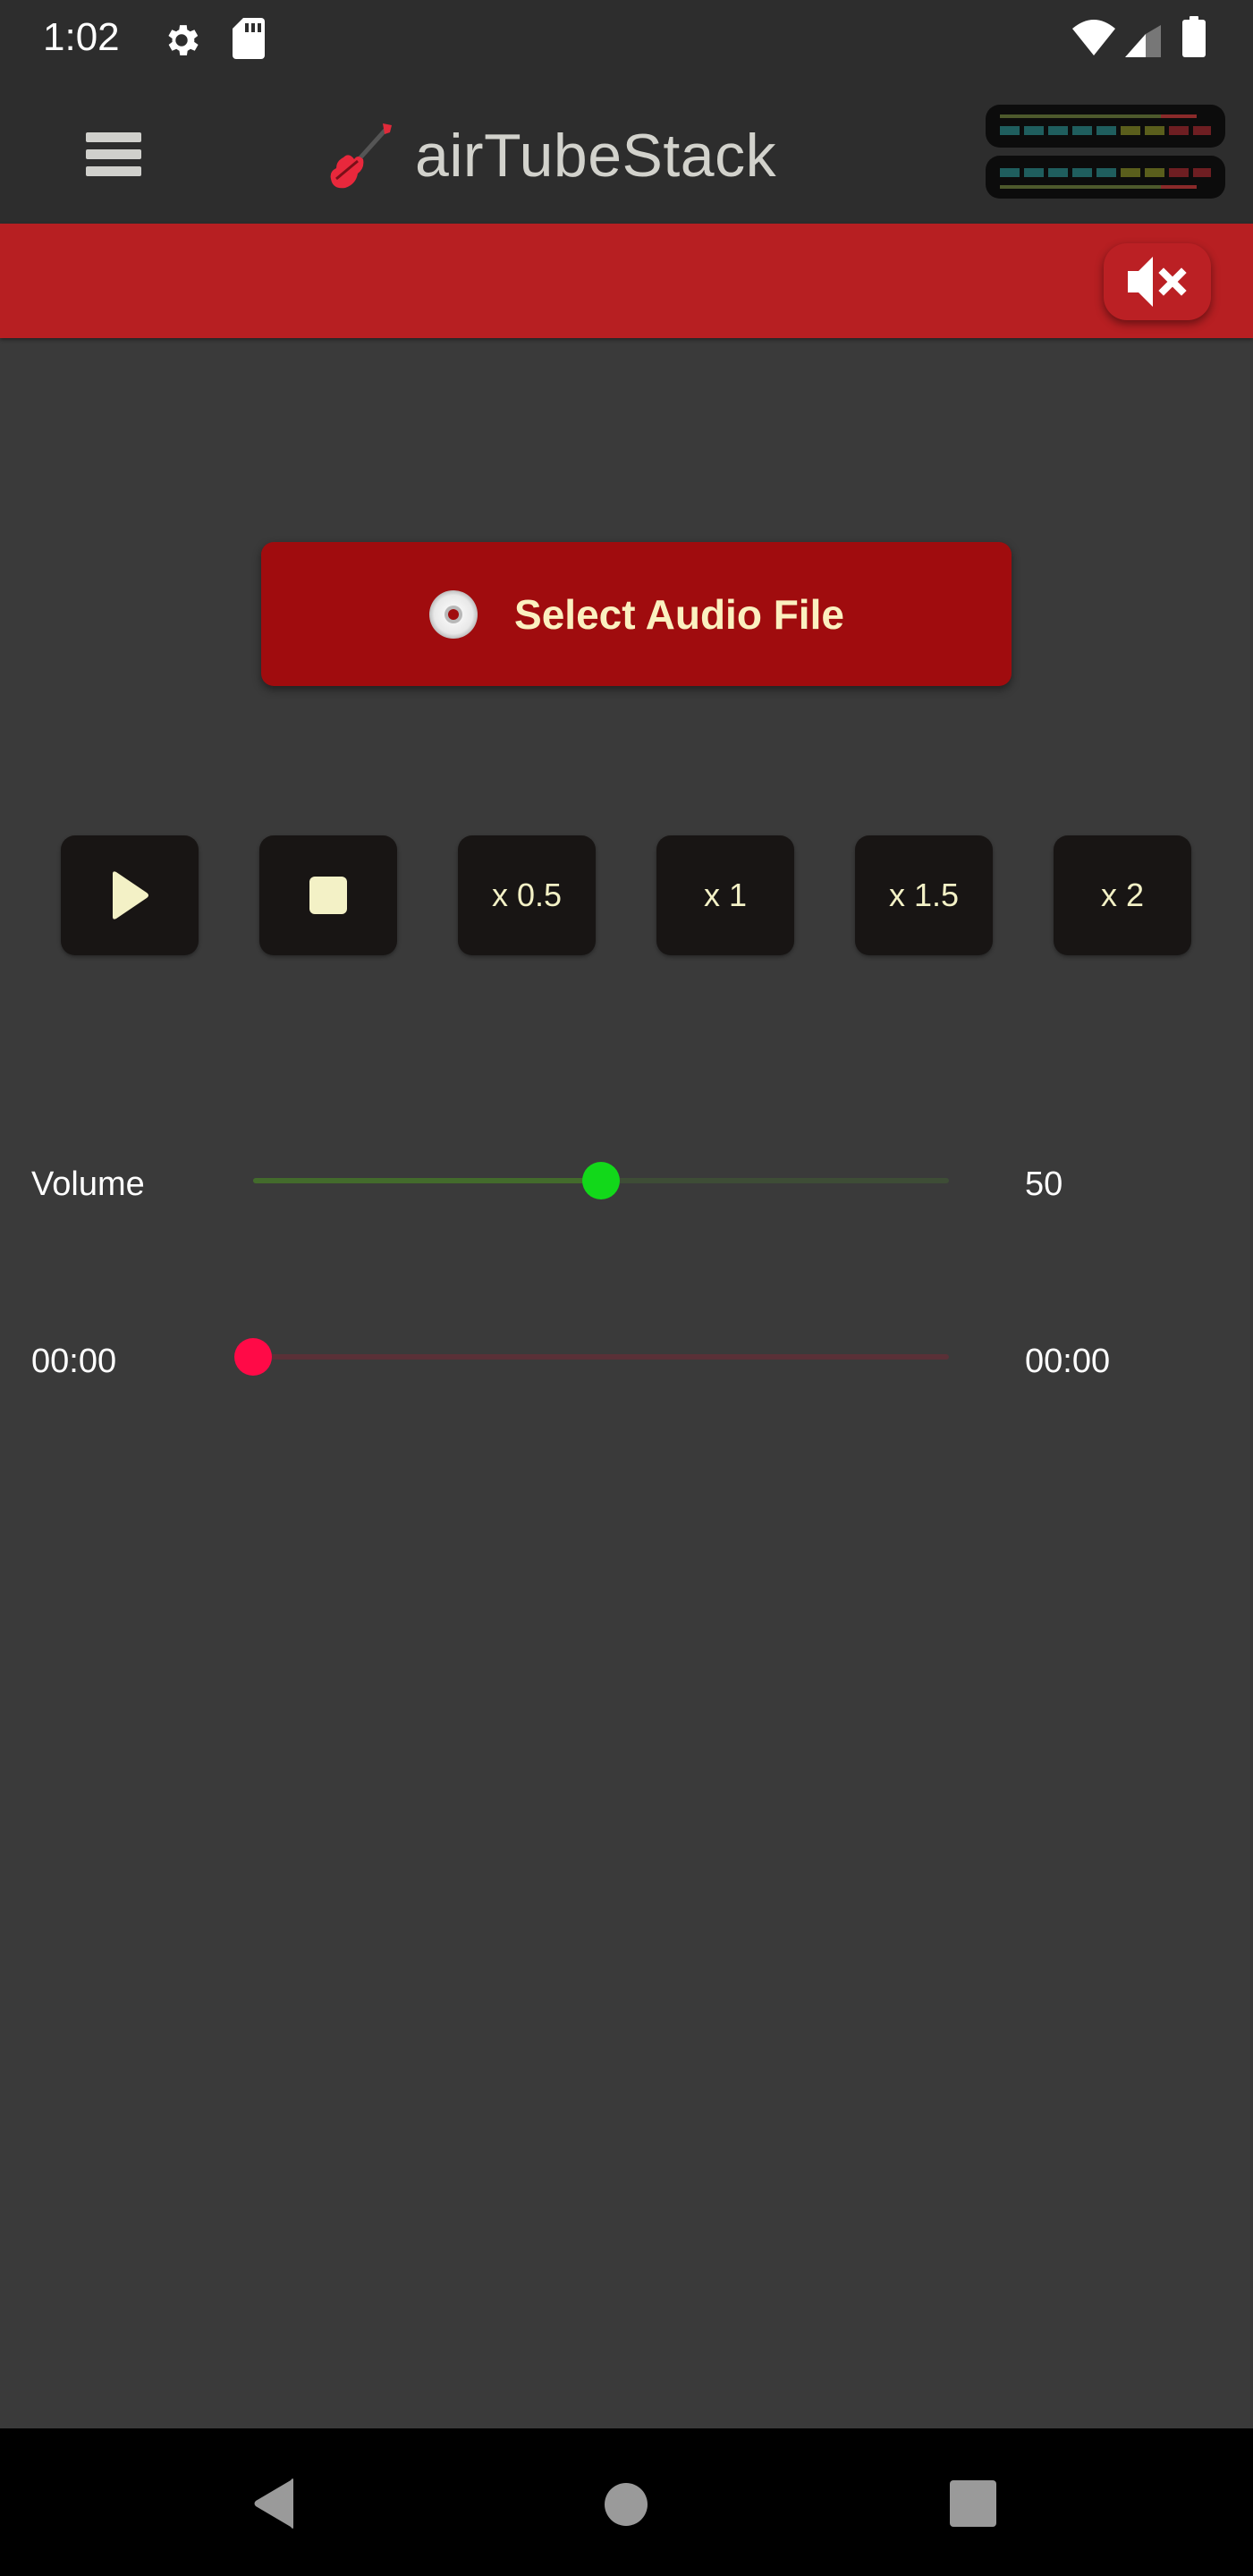 The height and width of the screenshot is (2576, 1253). I want to click on speed-1-5-button: x 1.5, so click(924, 895).